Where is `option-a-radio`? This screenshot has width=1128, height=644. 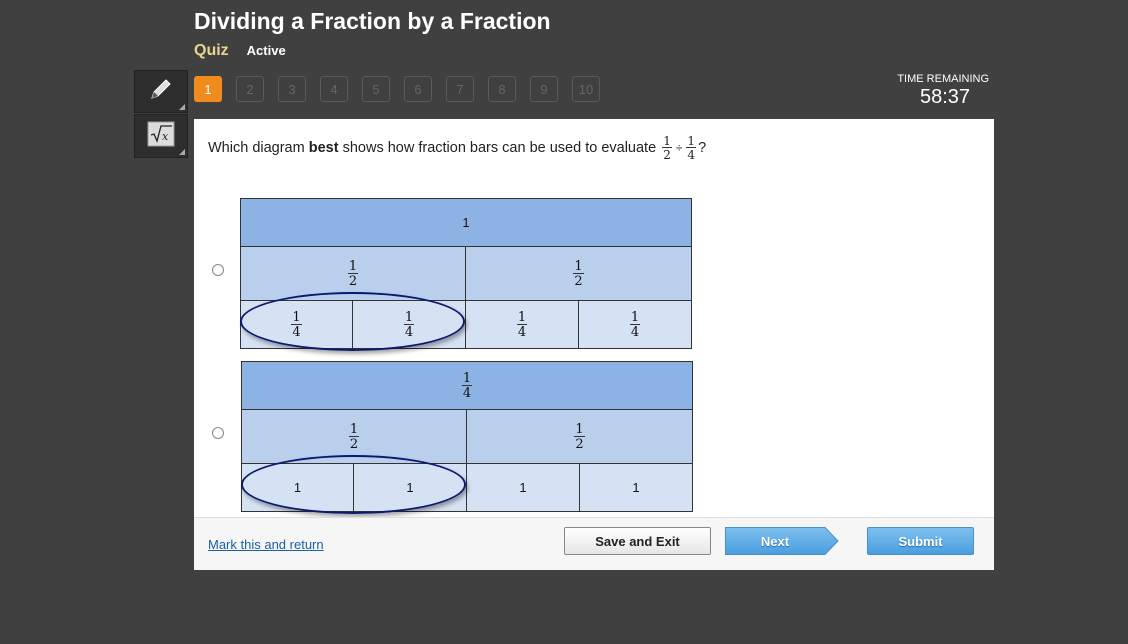
option-a-radio is located at coordinates (218, 270).